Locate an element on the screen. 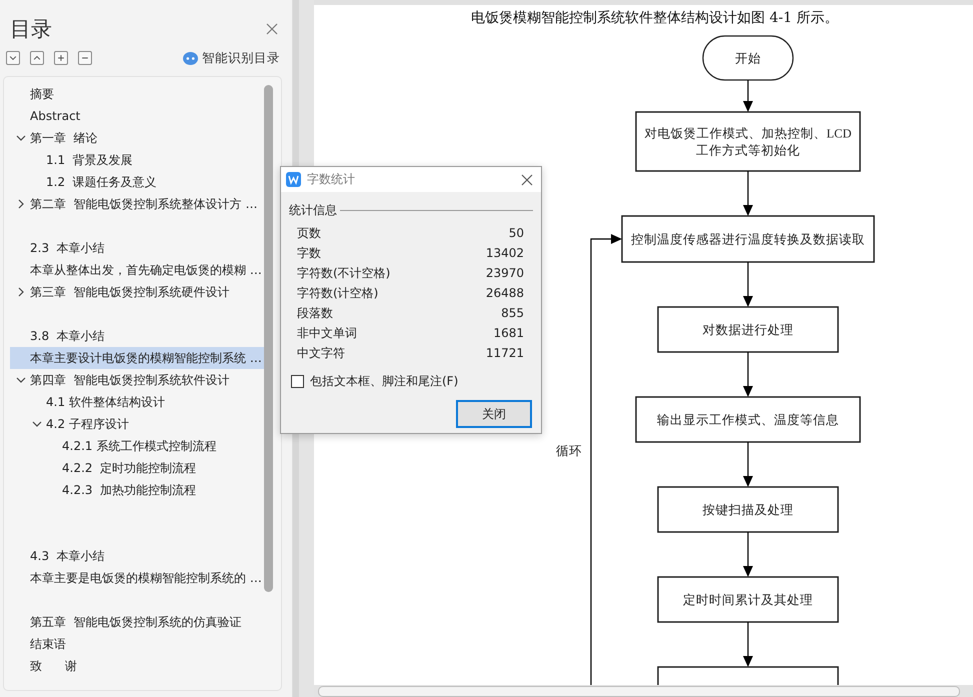  toc-item: 4.1 软件整体结构设计 is located at coordinates (137, 402).